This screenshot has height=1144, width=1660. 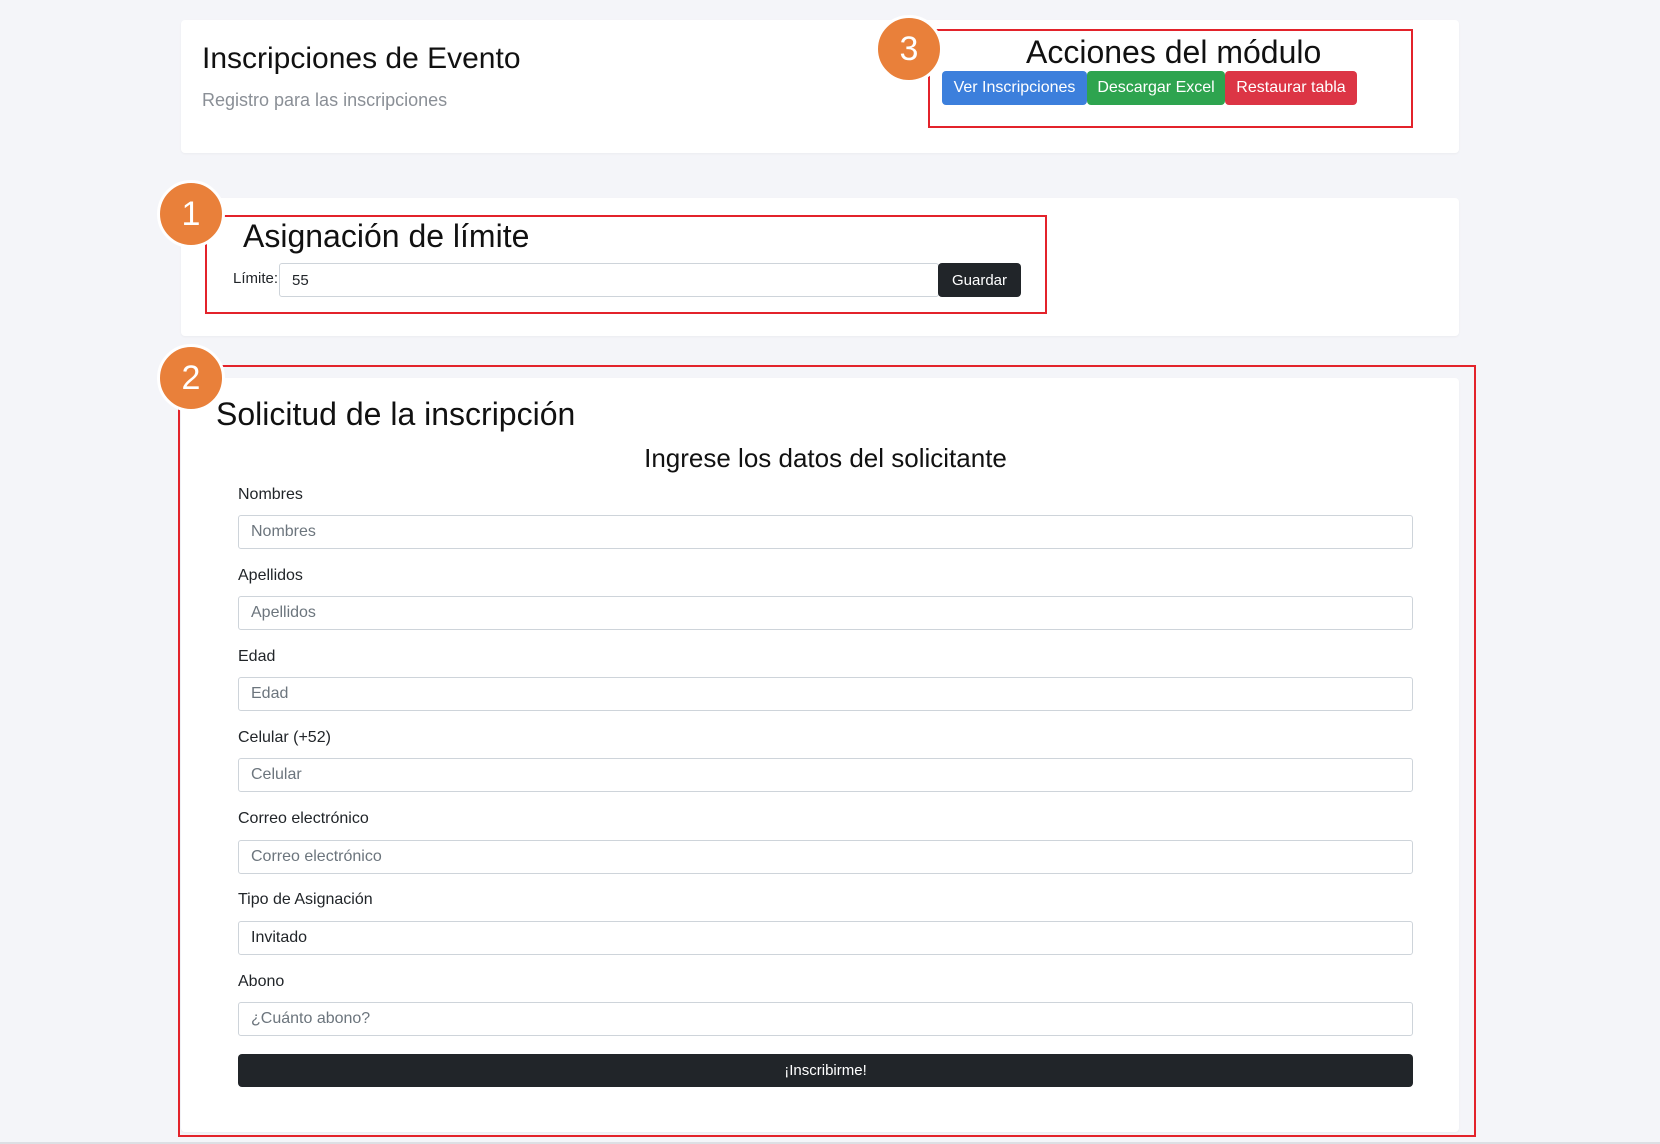 I want to click on annotation-badge-2: 2, so click(x=191, y=378).